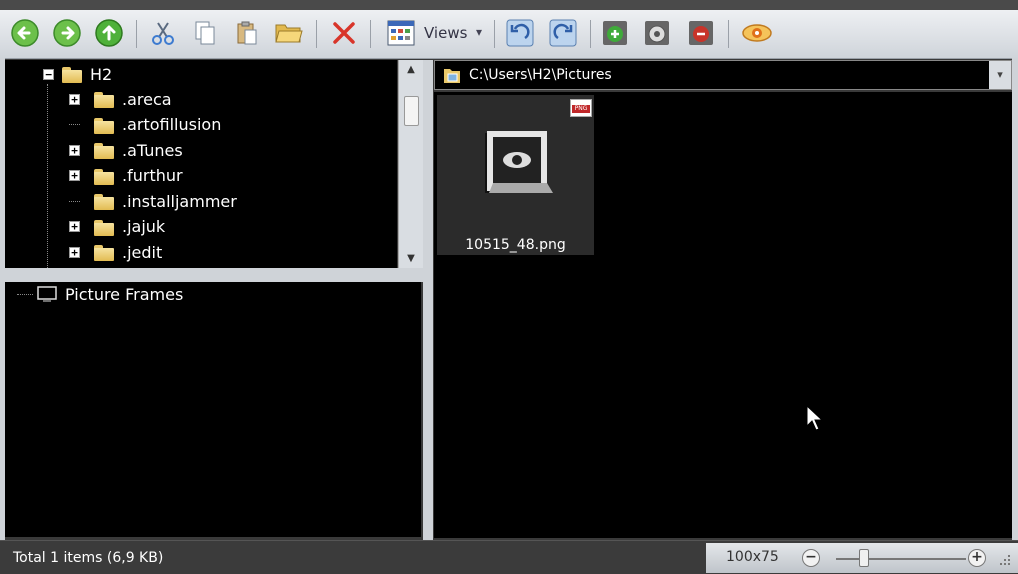  I want to click on add-frame-button, so click(615, 33).